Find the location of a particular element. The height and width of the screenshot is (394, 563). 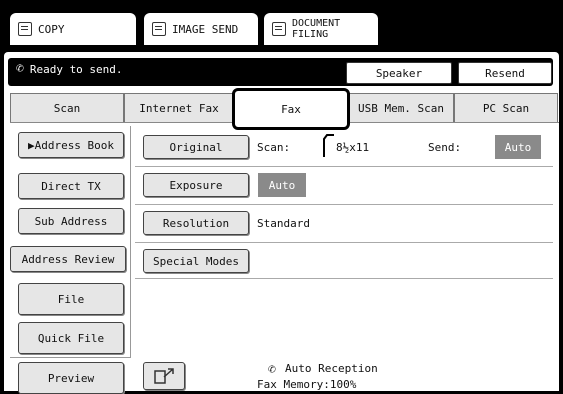

resolution-label: Resolution is located at coordinates (196, 223).